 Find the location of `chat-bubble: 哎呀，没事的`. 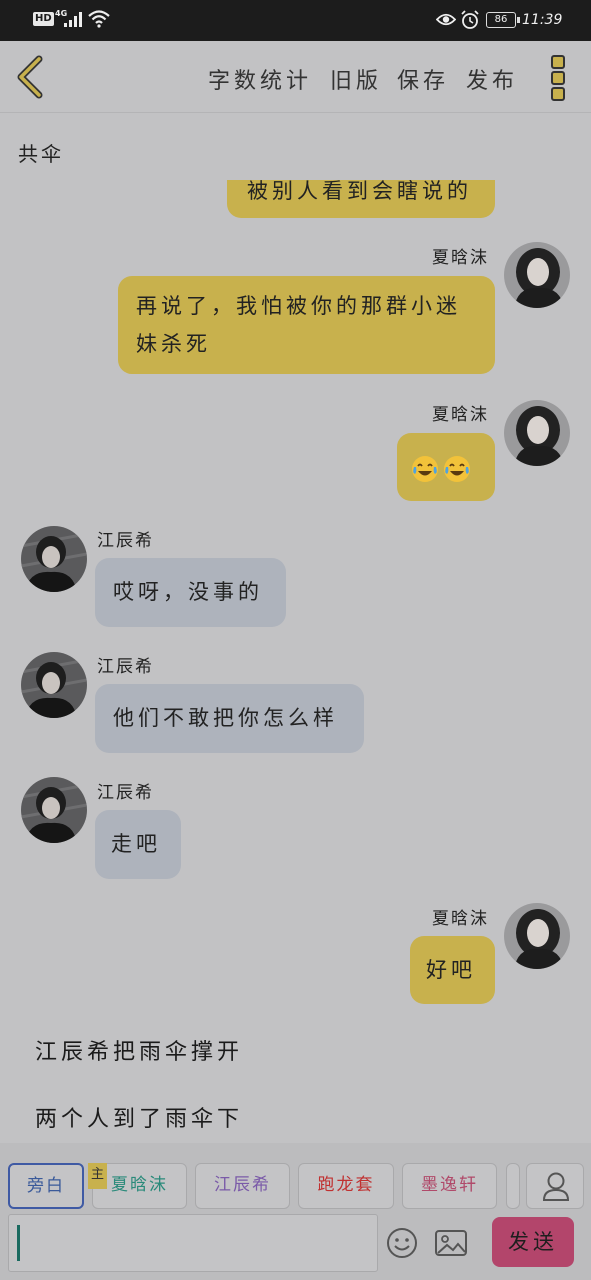

chat-bubble: 哎呀，没事的 is located at coordinates (190, 592).